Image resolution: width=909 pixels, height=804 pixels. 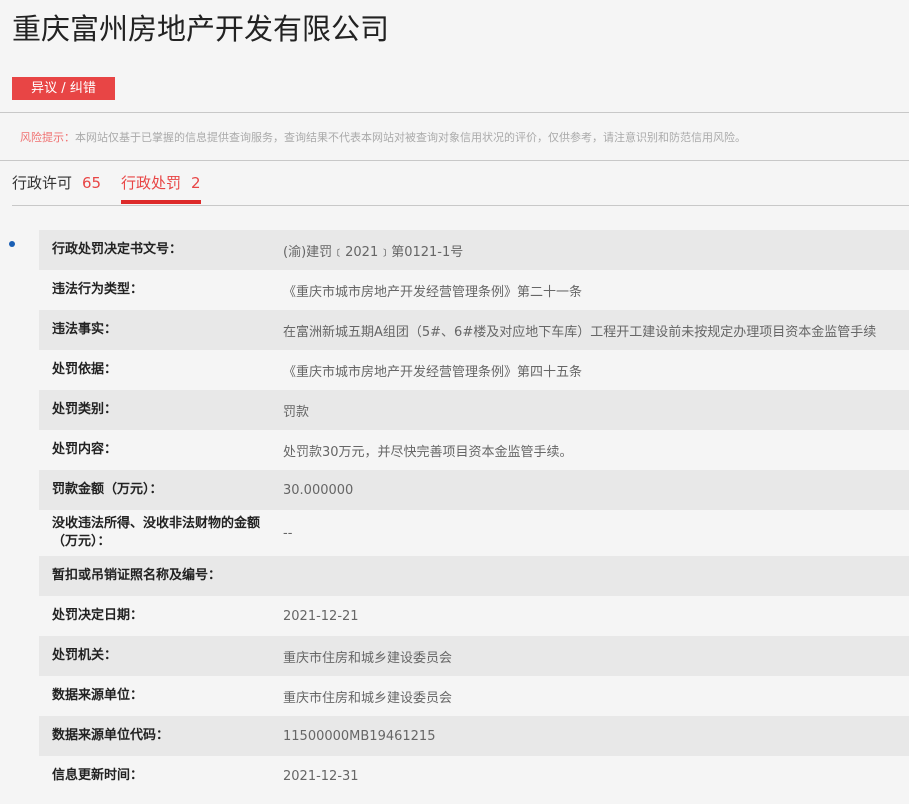 I want to click on field-label: 处罚决定日期：, so click(x=98, y=615).